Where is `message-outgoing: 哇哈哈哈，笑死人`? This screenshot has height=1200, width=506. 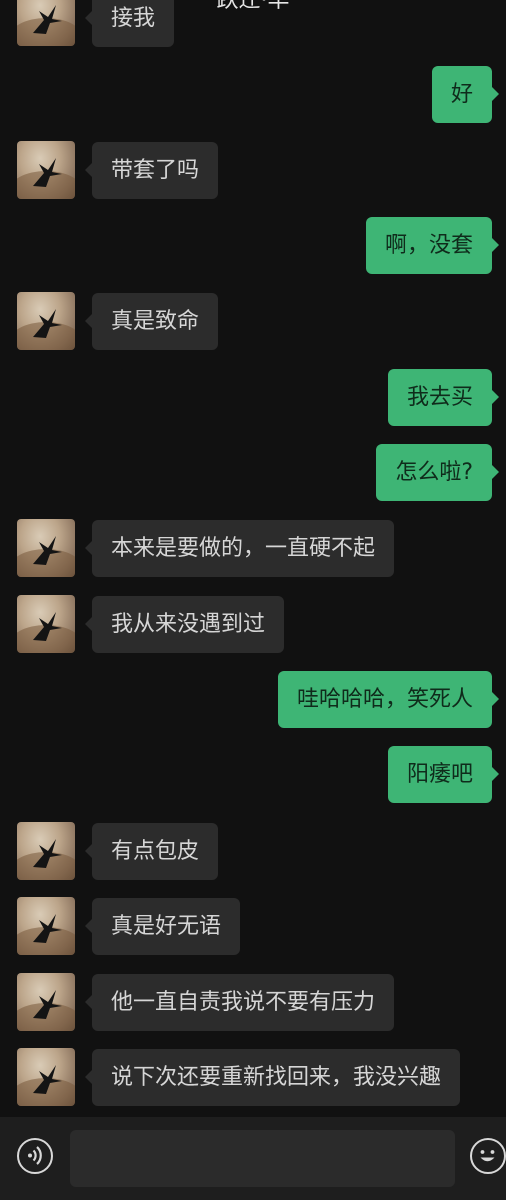 message-outgoing: 哇哈哈哈，笑死人 is located at coordinates (388, 699).